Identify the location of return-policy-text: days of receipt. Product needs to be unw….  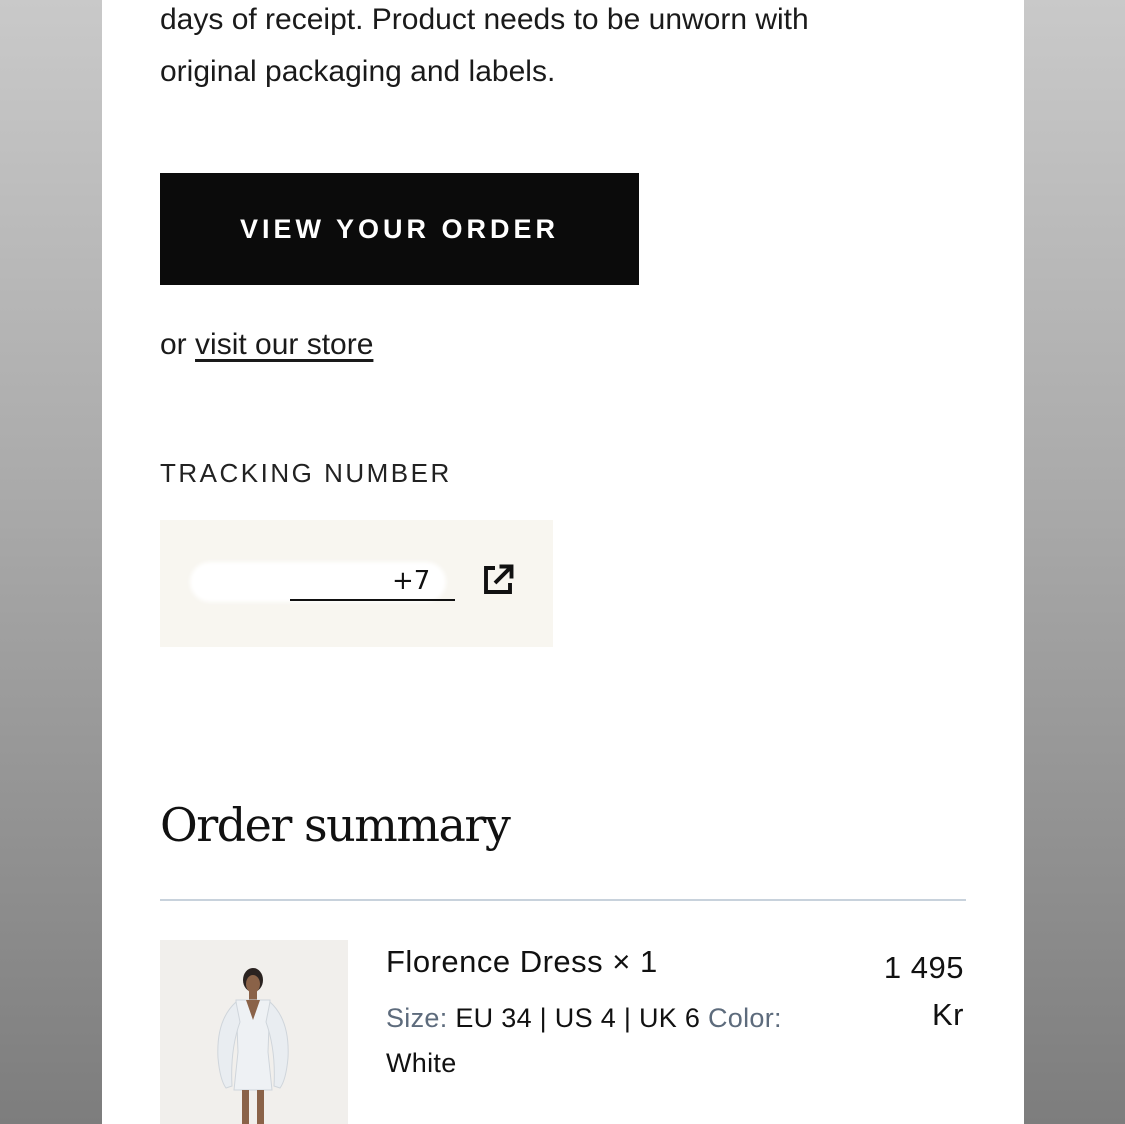
(560, 49).